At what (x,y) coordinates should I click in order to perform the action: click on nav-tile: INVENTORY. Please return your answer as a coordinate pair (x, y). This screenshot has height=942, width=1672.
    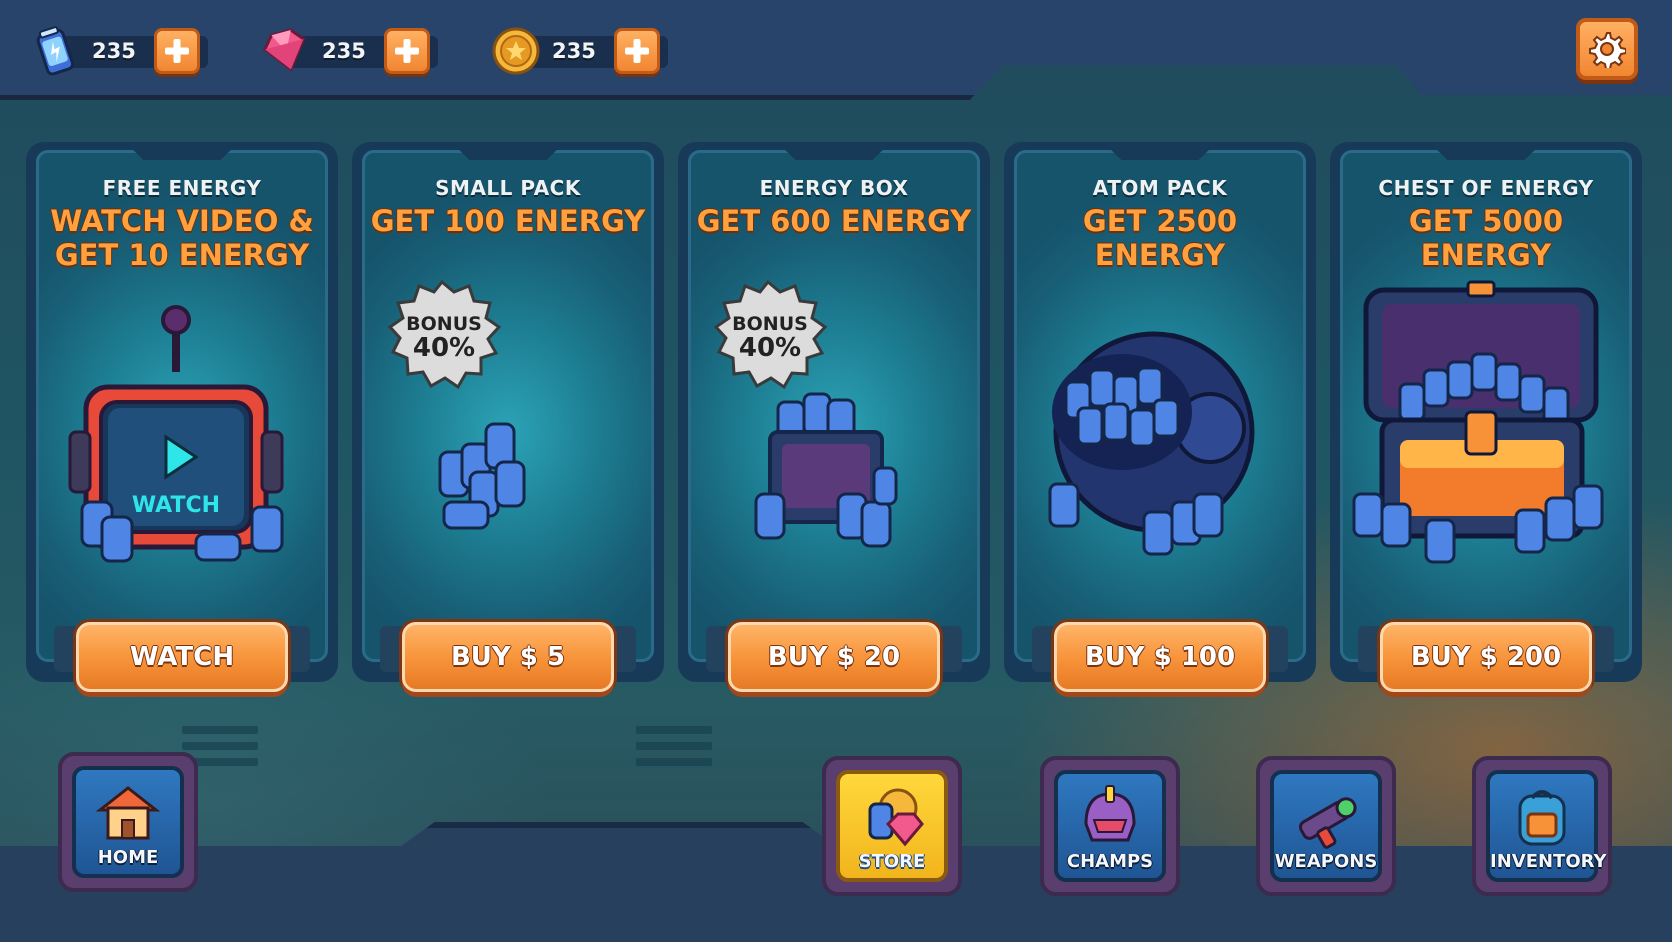
    Looking at the image, I should click on (1546, 826).